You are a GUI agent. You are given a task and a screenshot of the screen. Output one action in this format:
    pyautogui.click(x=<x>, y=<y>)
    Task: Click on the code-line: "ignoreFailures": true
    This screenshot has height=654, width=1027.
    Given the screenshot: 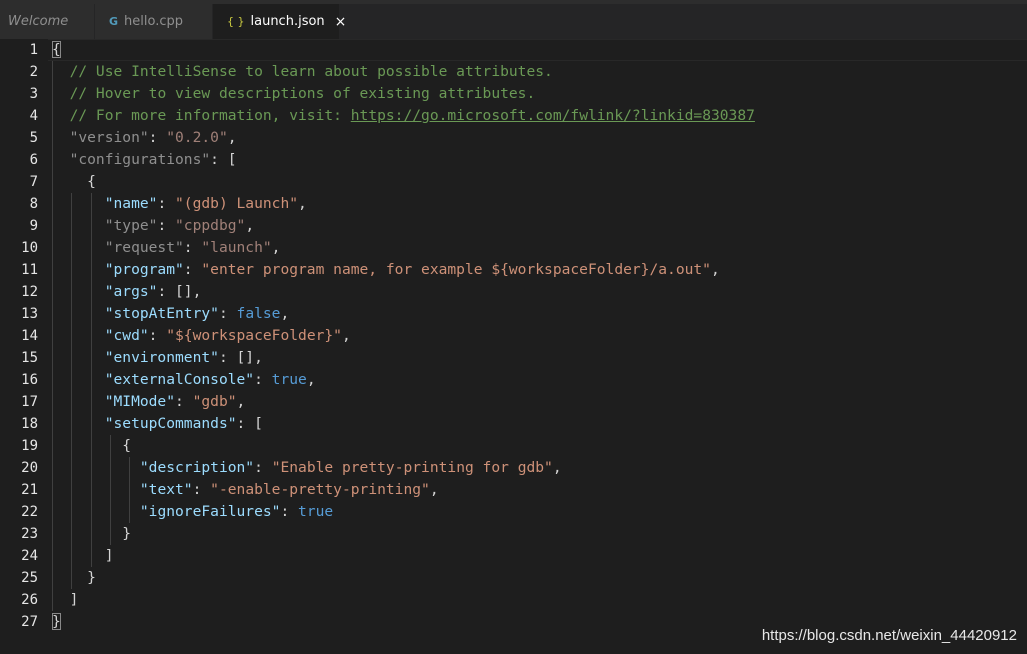 What is the action you would take?
    pyautogui.click(x=236, y=511)
    